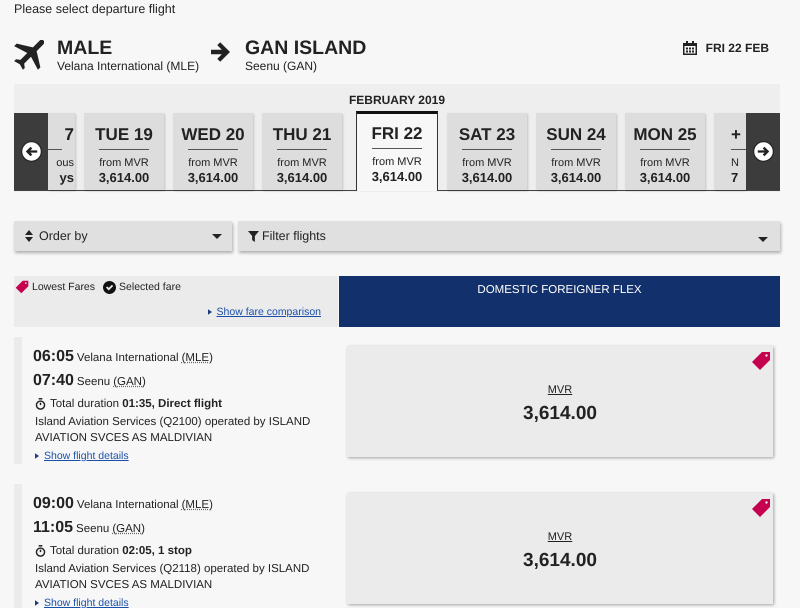 The width and height of the screenshot is (800, 608). What do you see at coordinates (268, 312) in the screenshot?
I see `fare-comparison-link: Show fare comparison` at bounding box center [268, 312].